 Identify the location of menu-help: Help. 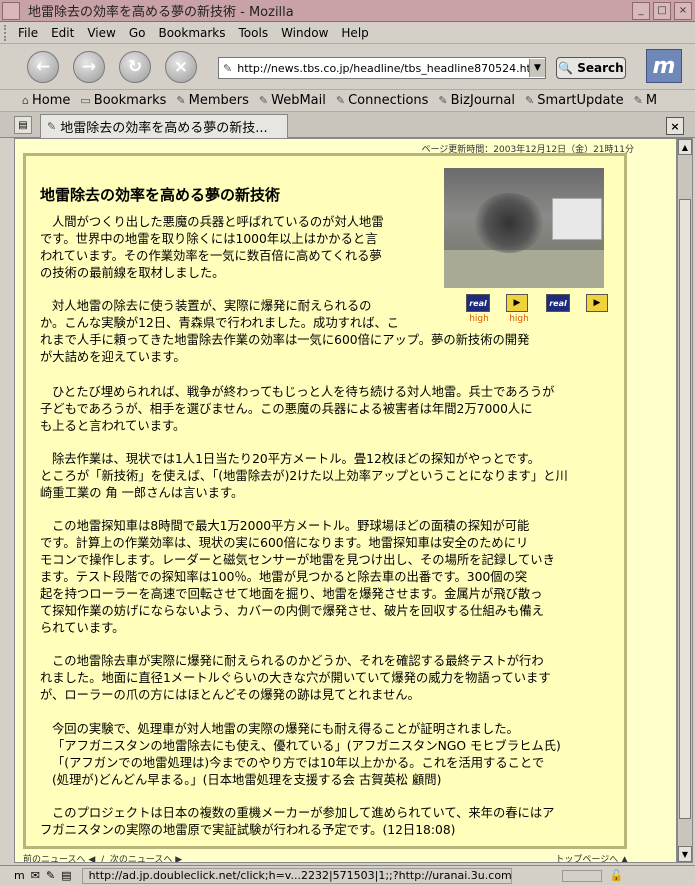
(354, 33).